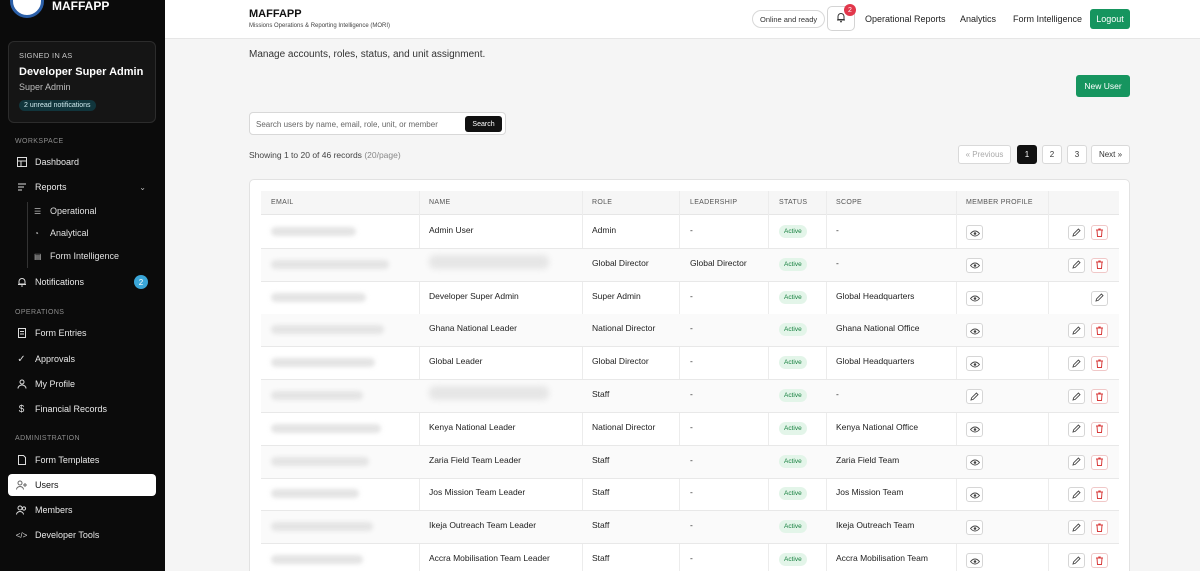 Image resolution: width=1200 pixels, height=571 pixels. I want to click on unread-notifications-badge: 2 unread notifications, so click(57, 105).